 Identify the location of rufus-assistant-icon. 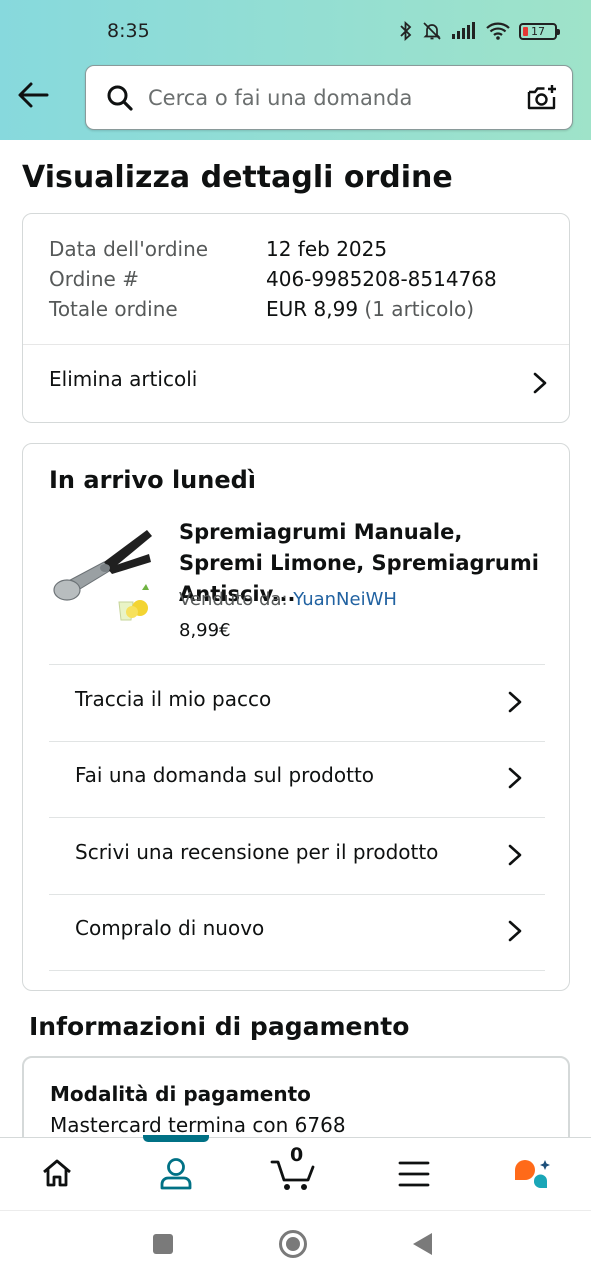
(533, 1175).